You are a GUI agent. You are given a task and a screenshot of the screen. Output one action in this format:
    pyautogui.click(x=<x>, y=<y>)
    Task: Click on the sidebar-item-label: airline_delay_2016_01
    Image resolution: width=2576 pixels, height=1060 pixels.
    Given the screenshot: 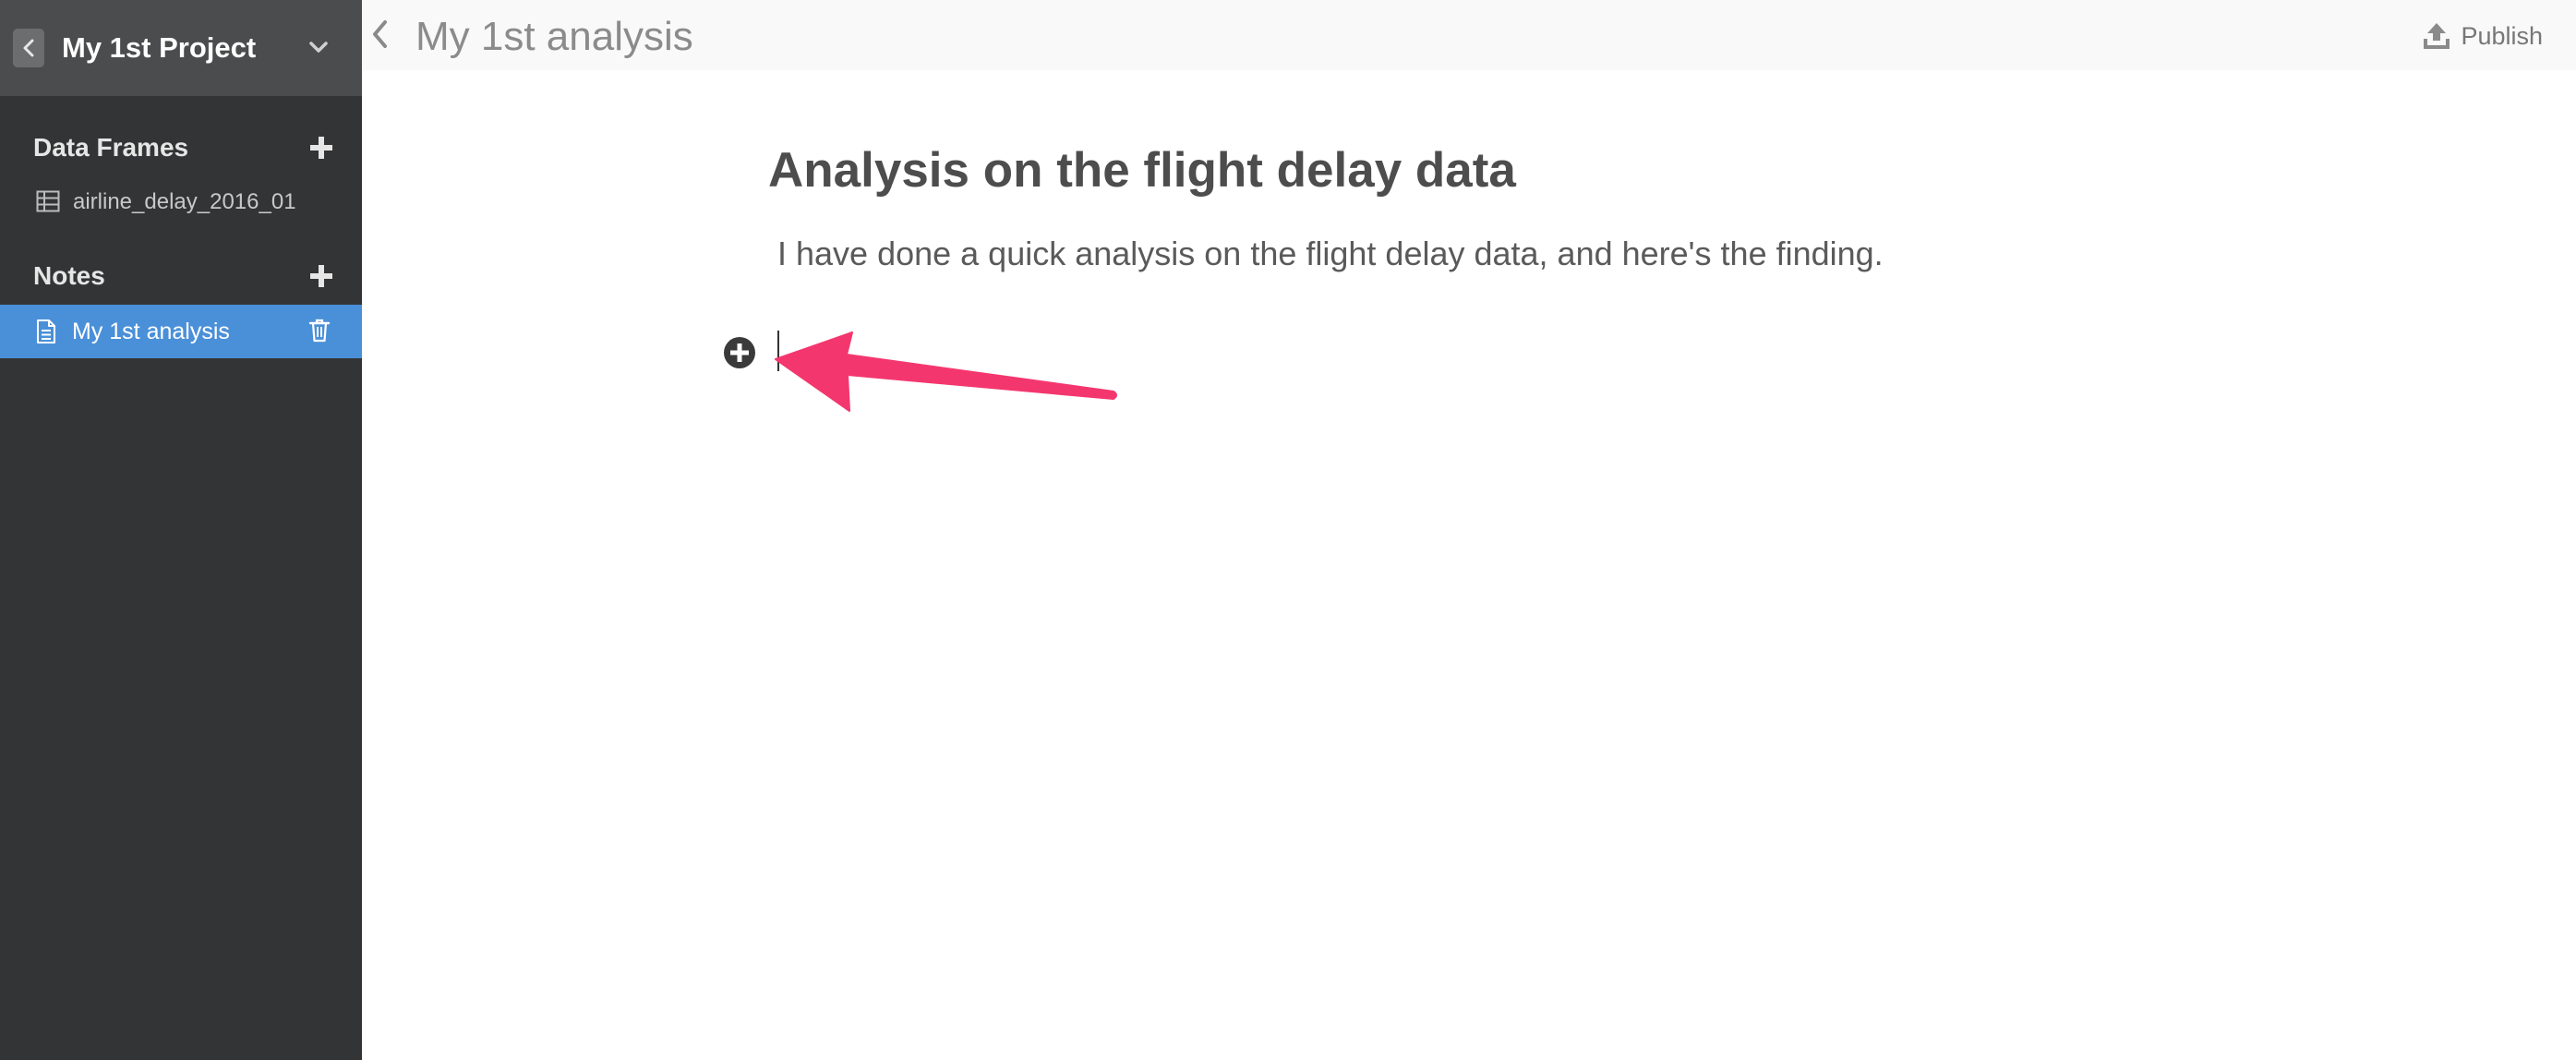 What is the action you would take?
    pyautogui.click(x=184, y=201)
    